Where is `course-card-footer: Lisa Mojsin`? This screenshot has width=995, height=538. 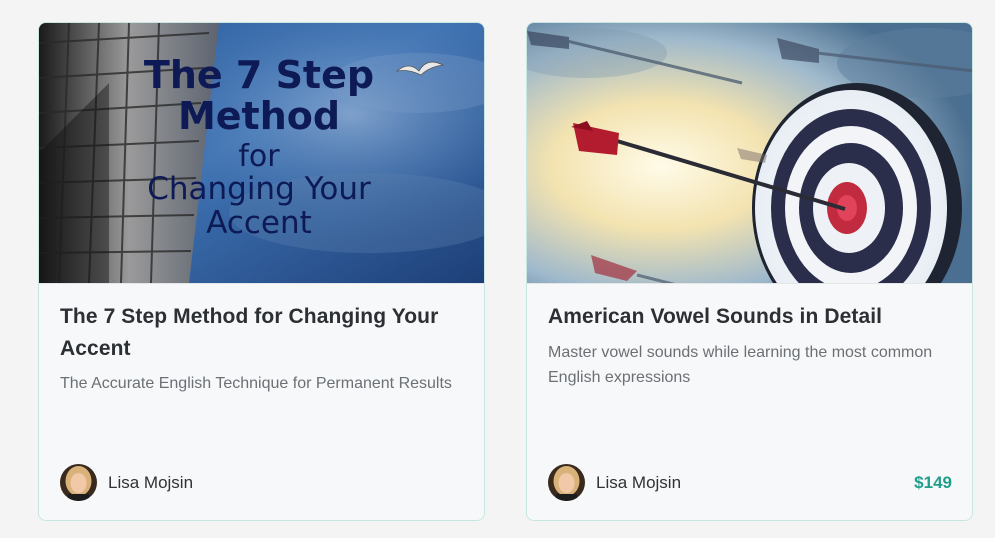 course-card-footer: Lisa Mojsin is located at coordinates (262, 483).